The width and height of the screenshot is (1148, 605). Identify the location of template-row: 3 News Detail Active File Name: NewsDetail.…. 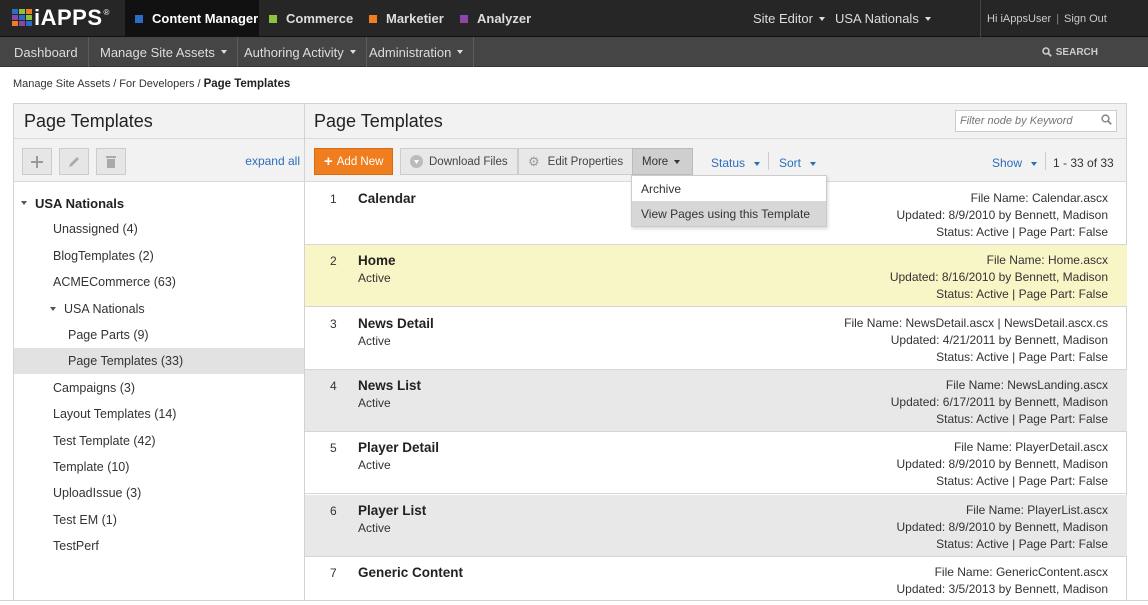
(716, 339).